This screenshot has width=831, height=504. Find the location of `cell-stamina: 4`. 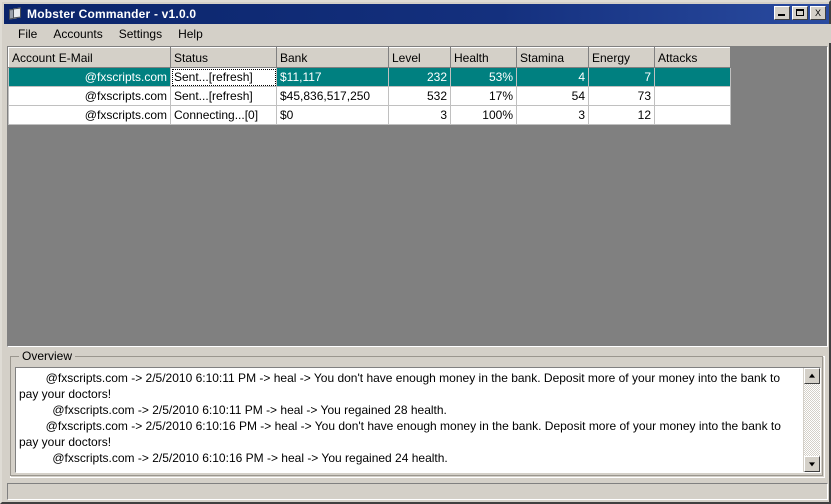

cell-stamina: 4 is located at coordinates (552, 77).